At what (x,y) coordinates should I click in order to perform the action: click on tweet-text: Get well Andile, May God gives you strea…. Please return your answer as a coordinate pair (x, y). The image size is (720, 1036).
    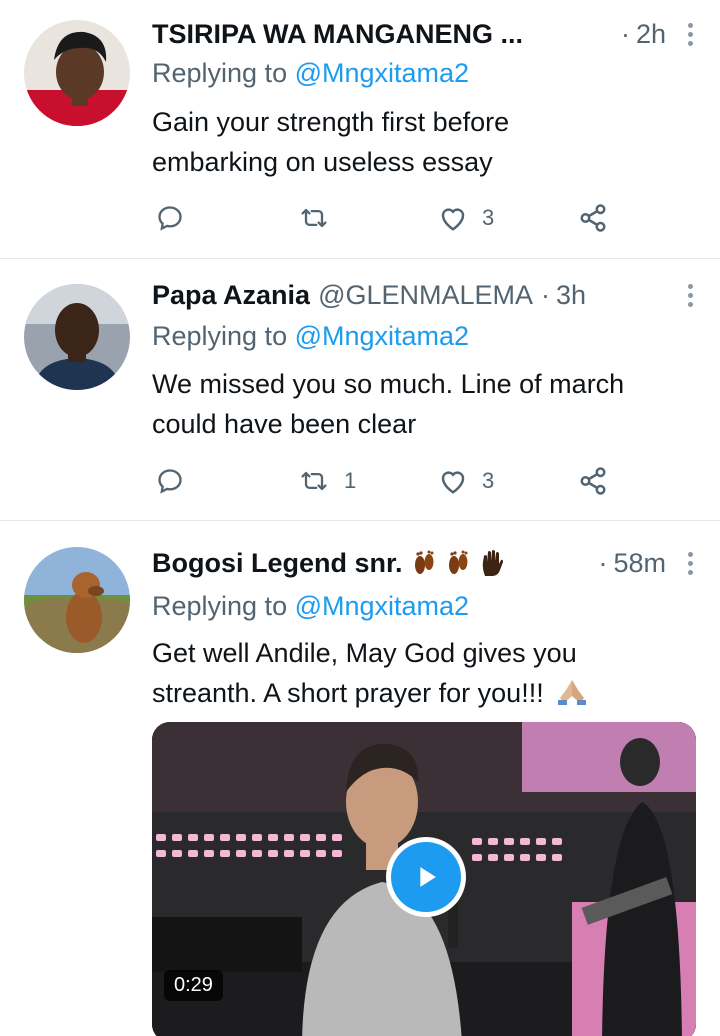
    Looking at the image, I should click on (406, 673).